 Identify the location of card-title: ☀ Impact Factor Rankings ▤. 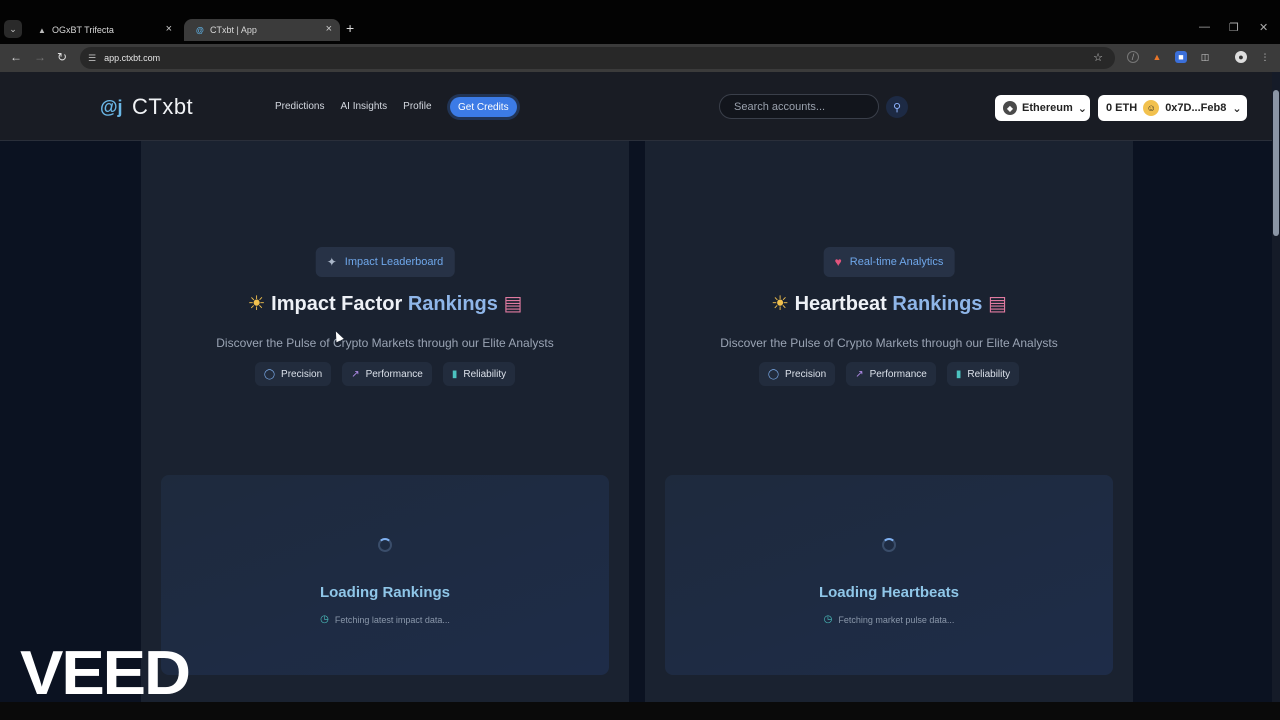
(385, 303).